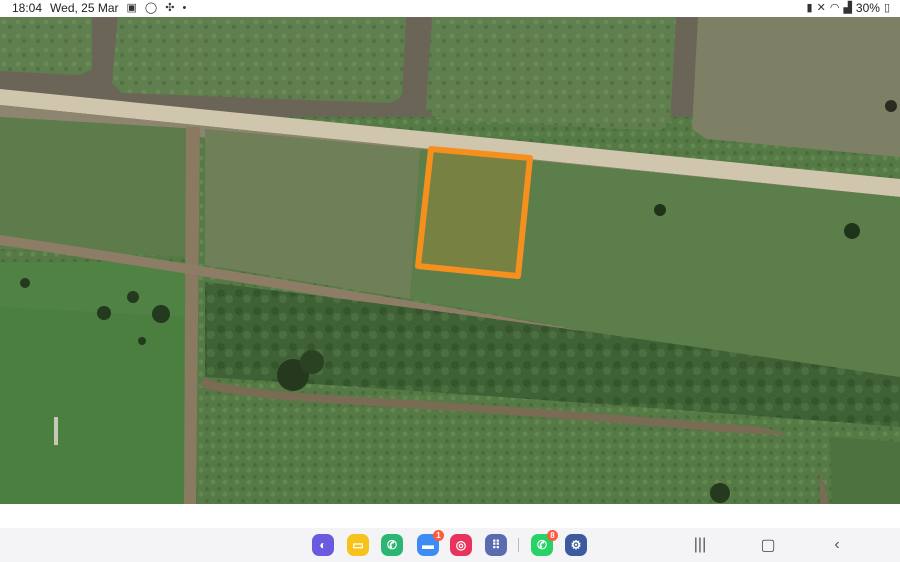  What do you see at coordinates (821, 8) in the screenshot?
I see `mute-icon: ✕` at bounding box center [821, 8].